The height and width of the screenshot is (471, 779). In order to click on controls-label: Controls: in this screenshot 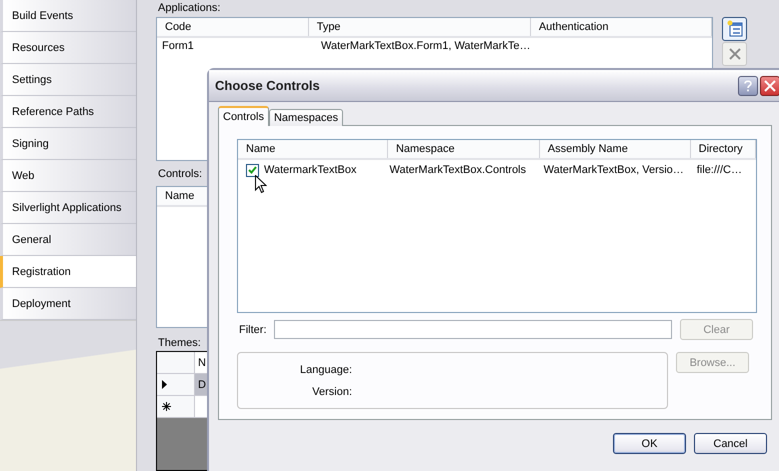, I will do `click(179, 174)`.